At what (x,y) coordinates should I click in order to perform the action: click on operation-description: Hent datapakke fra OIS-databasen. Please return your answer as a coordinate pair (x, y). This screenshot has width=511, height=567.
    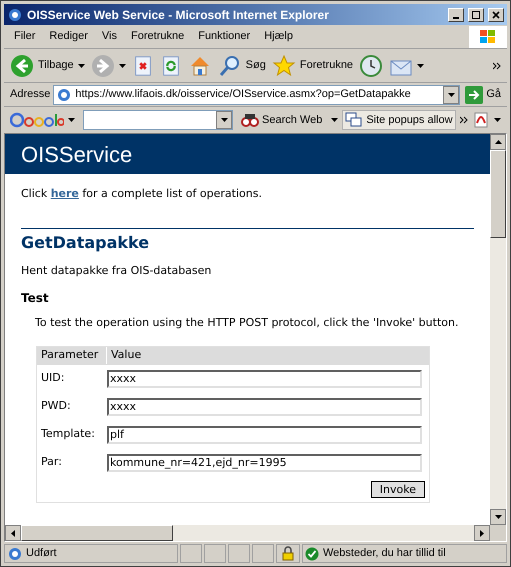
    Looking at the image, I should click on (116, 270).